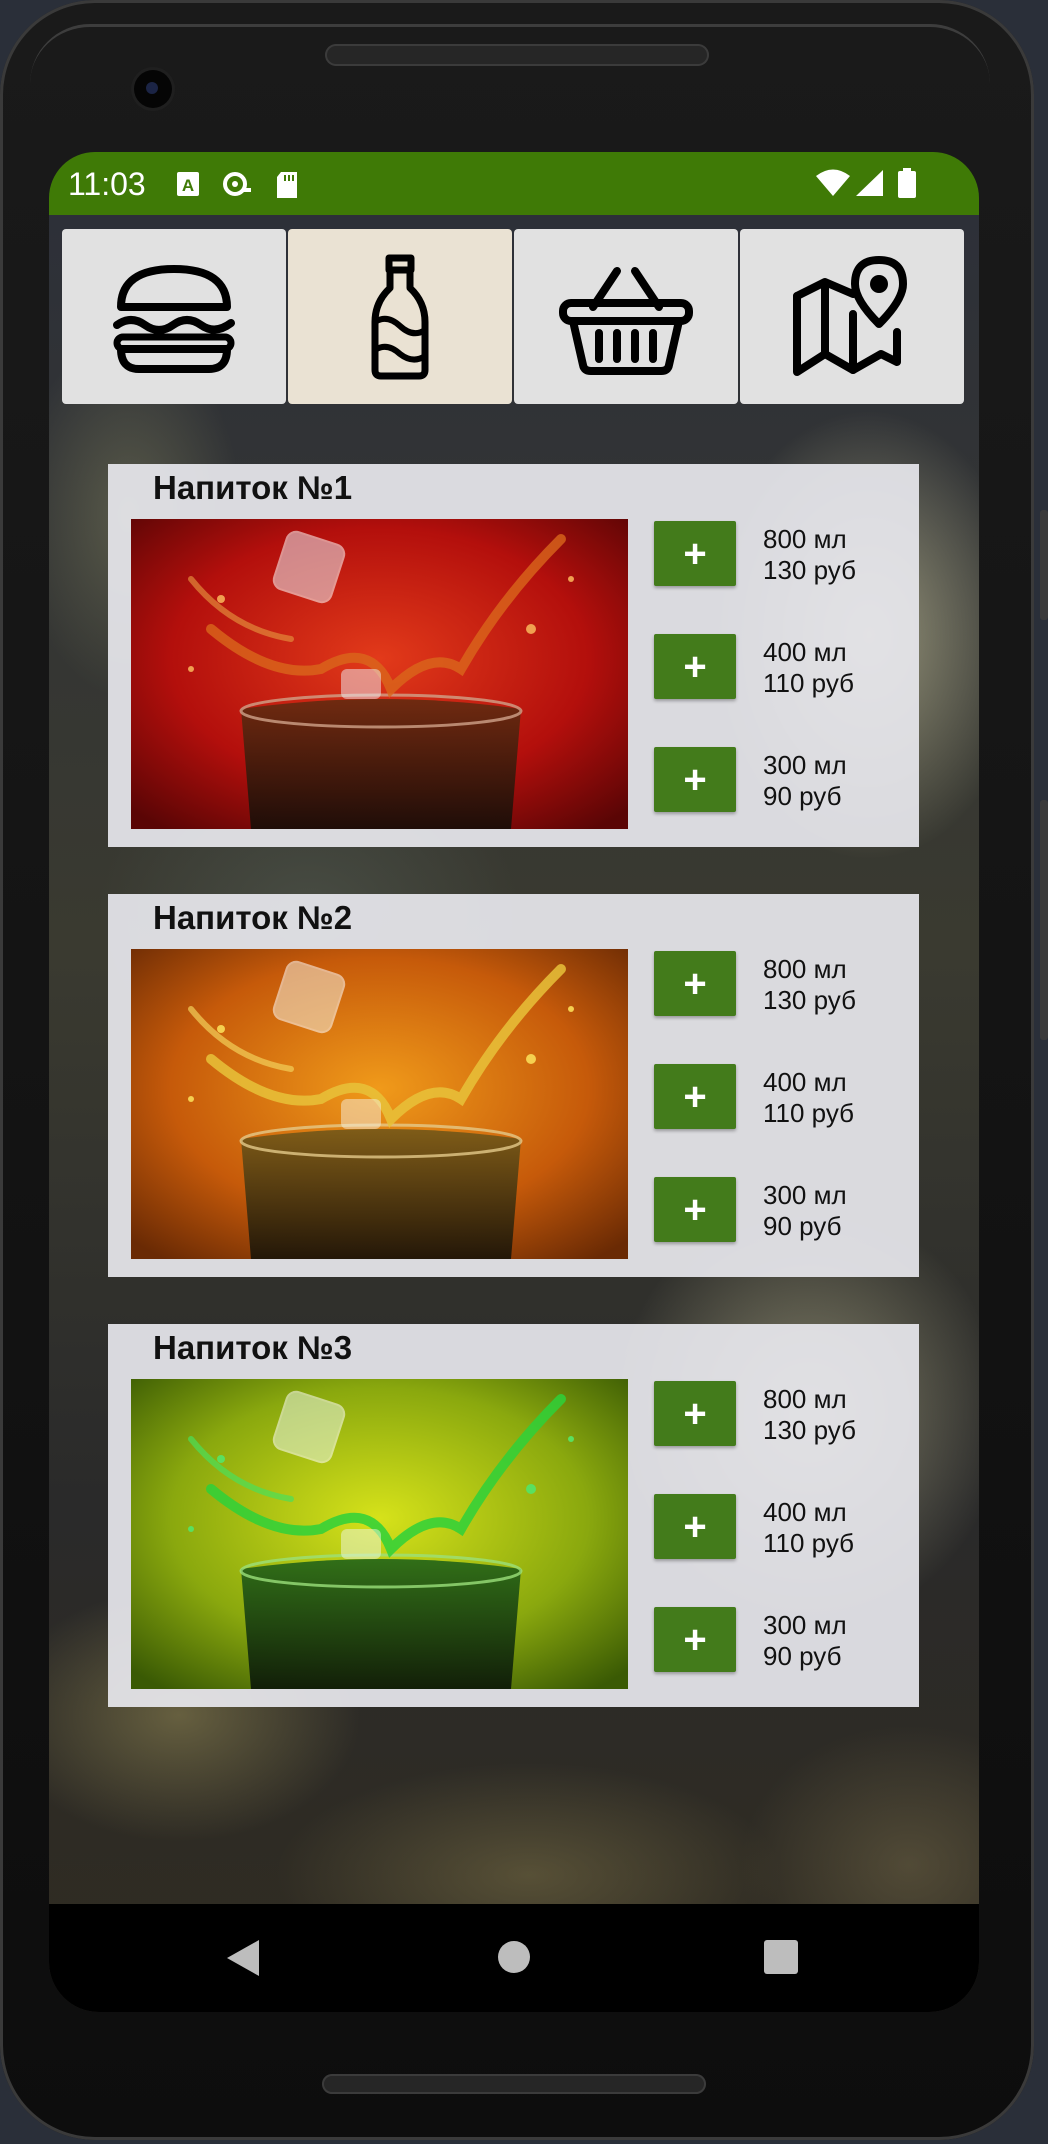 This screenshot has width=1048, height=2144. I want to click on recents-icon, so click(781, 1957).